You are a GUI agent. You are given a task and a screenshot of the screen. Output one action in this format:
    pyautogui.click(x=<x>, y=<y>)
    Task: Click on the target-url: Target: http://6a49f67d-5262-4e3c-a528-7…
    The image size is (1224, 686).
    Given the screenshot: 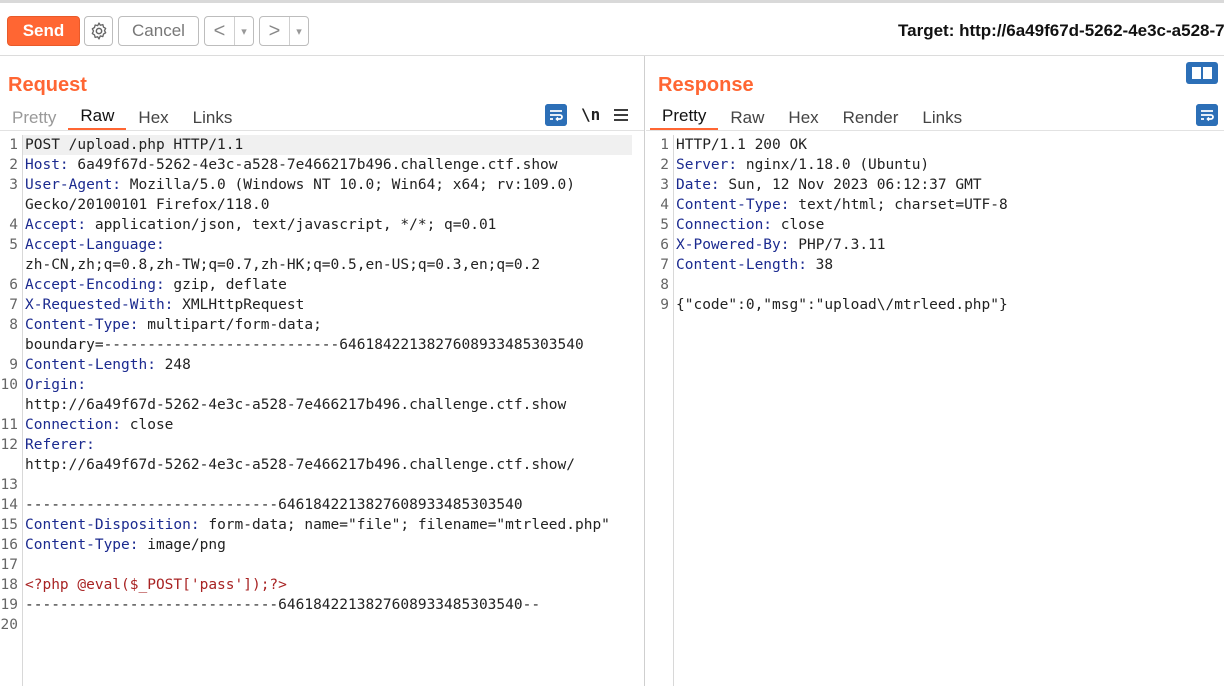 What is the action you would take?
    pyautogui.click(x=1061, y=31)
    